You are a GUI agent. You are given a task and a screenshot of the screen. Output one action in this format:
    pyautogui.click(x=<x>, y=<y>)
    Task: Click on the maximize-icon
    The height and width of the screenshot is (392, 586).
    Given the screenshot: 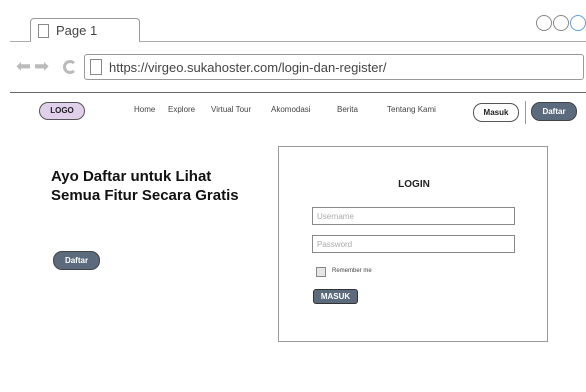 What is the action you would take?
    pyautogui.click(x=561, y=23)
    